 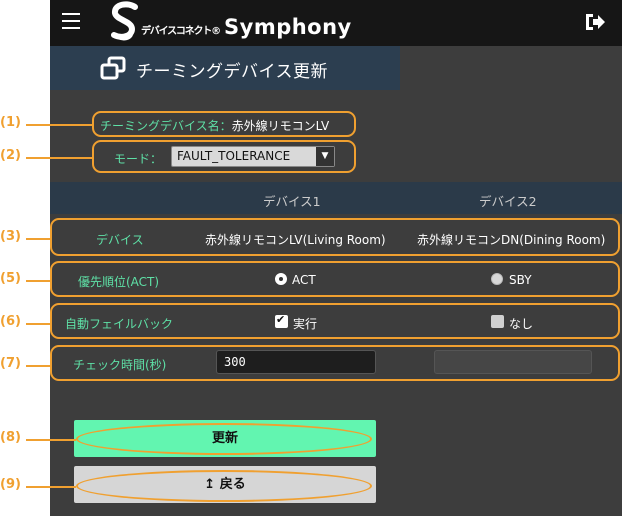 I want to click on window-restore-icon, so click(x=113, y=68).